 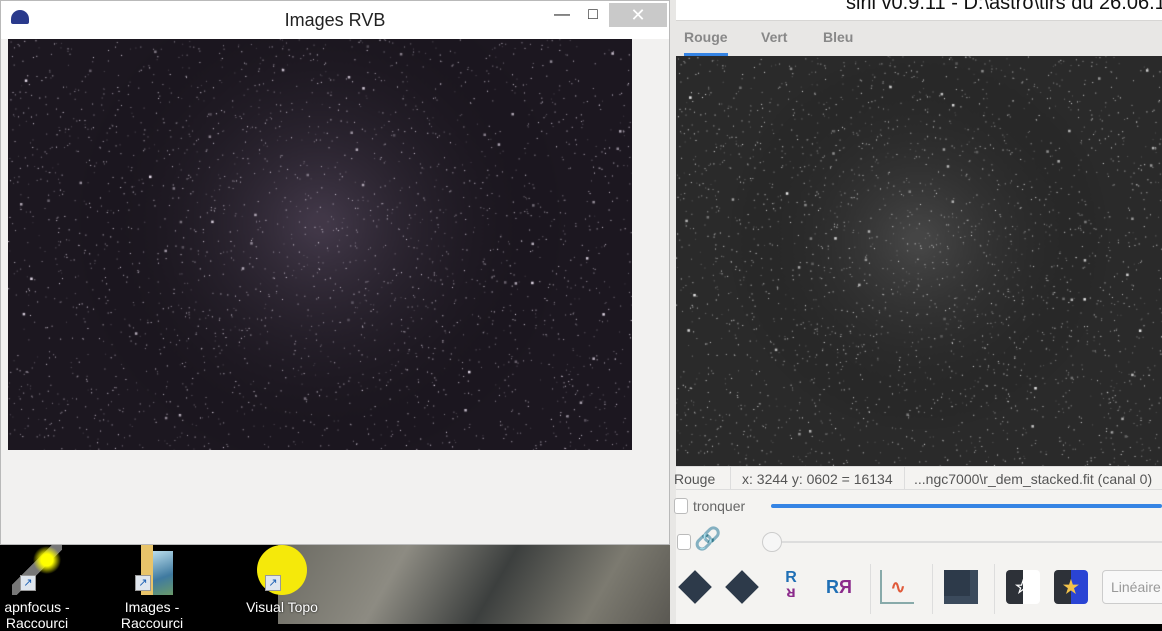 What do you see at coordinates (719, 506) in the screenshot?
I see `clip-label: tronquer` at bounding box center [719, 506].